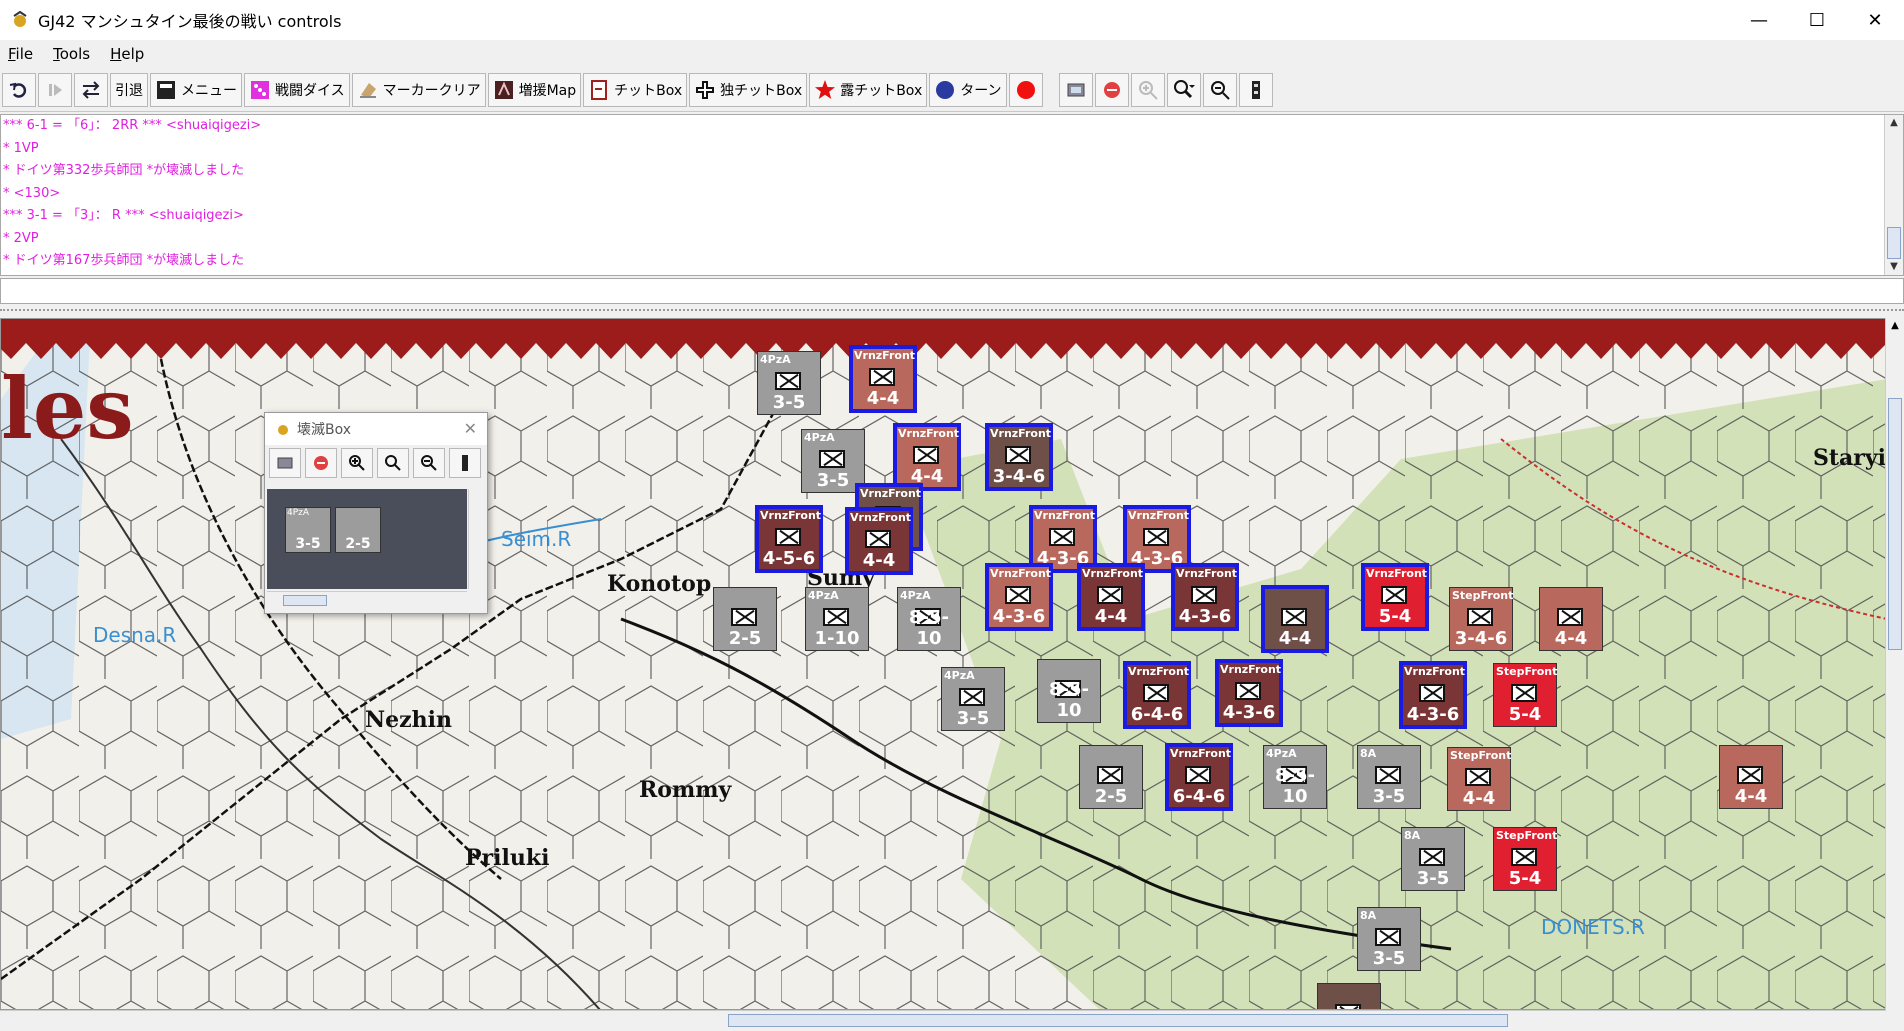  What do you see at coordinates (1111, 89) in the screenshot?
I see `stop-button` at bounding box center [1111, 89].